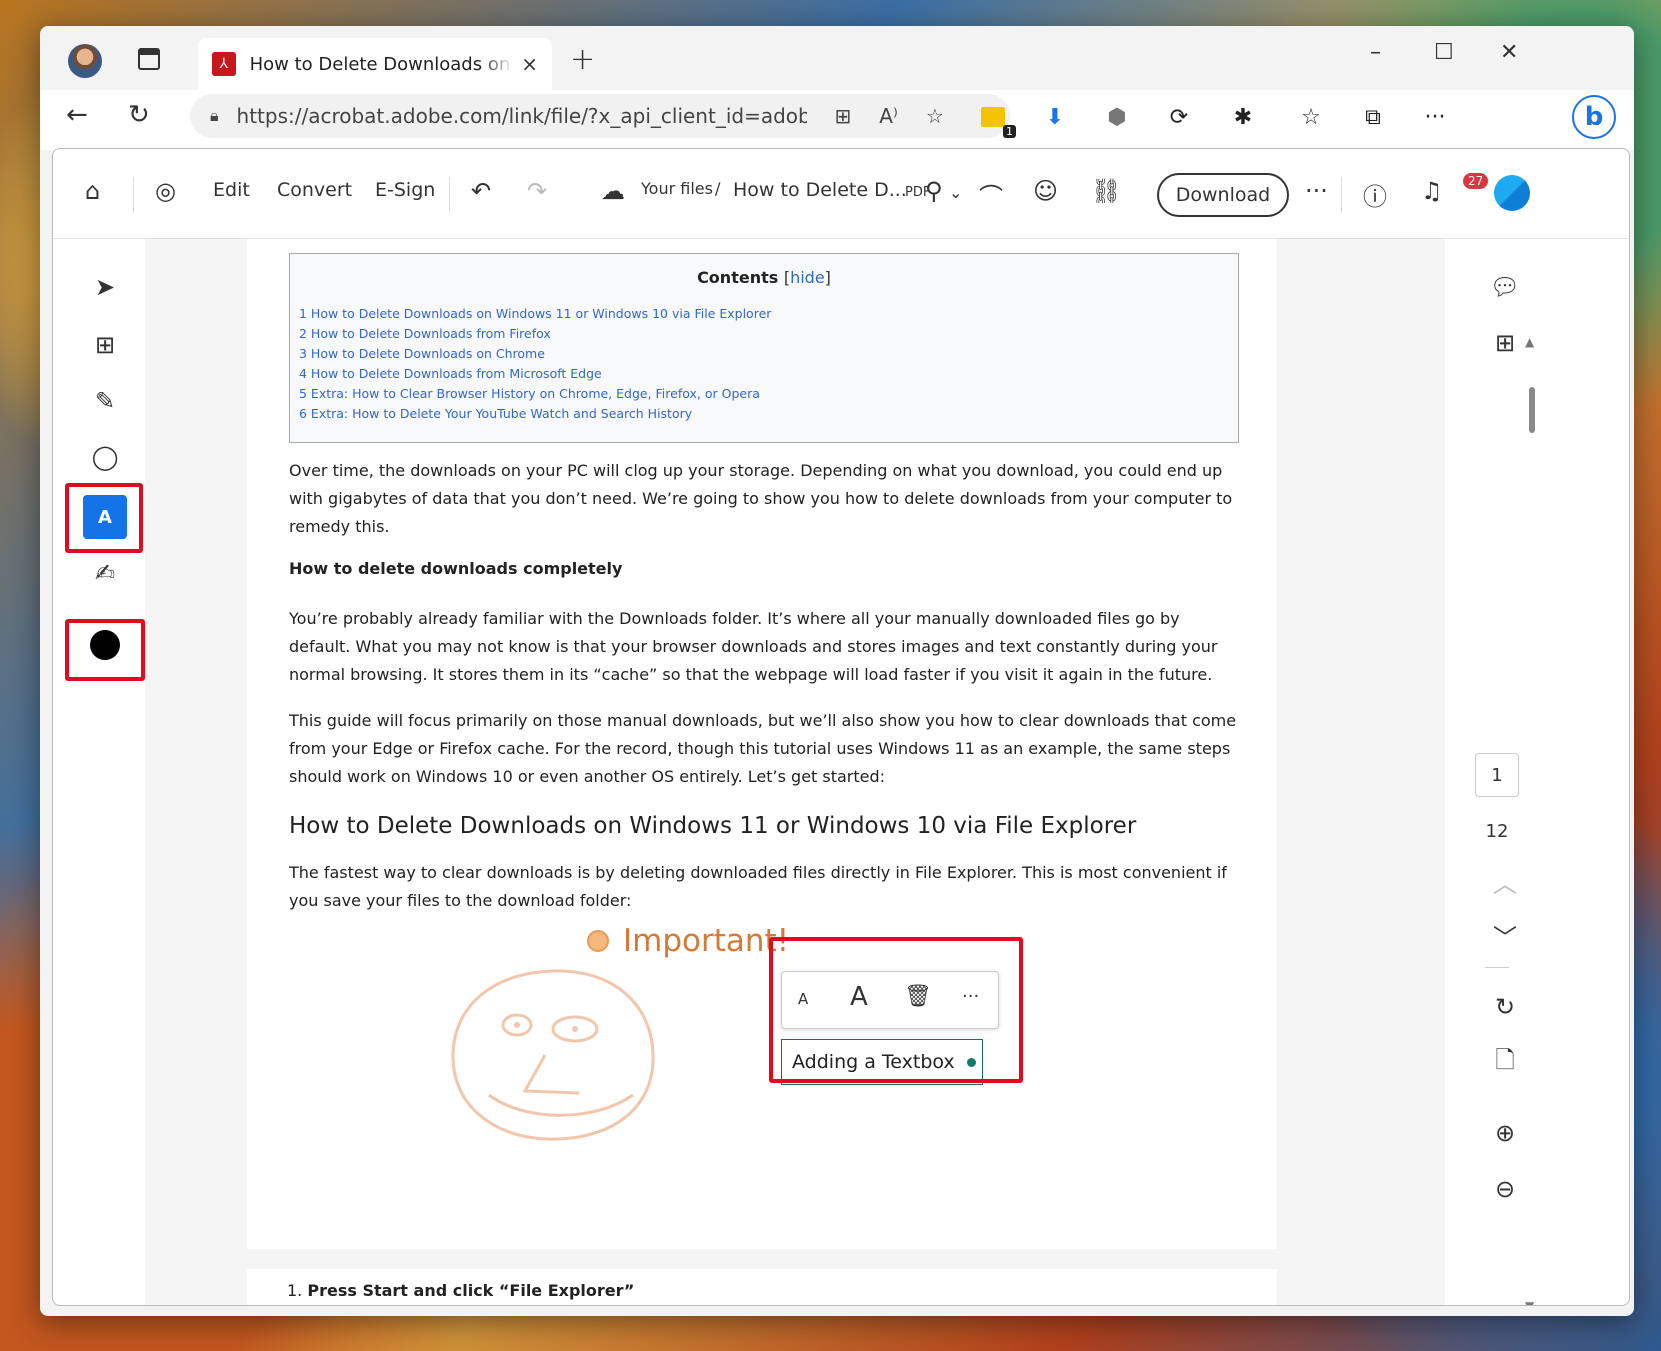  What do you see at coordinates (314, 190) in the screenshot?
I see `convert-menu: Convert` at bounding box center [314, 190].